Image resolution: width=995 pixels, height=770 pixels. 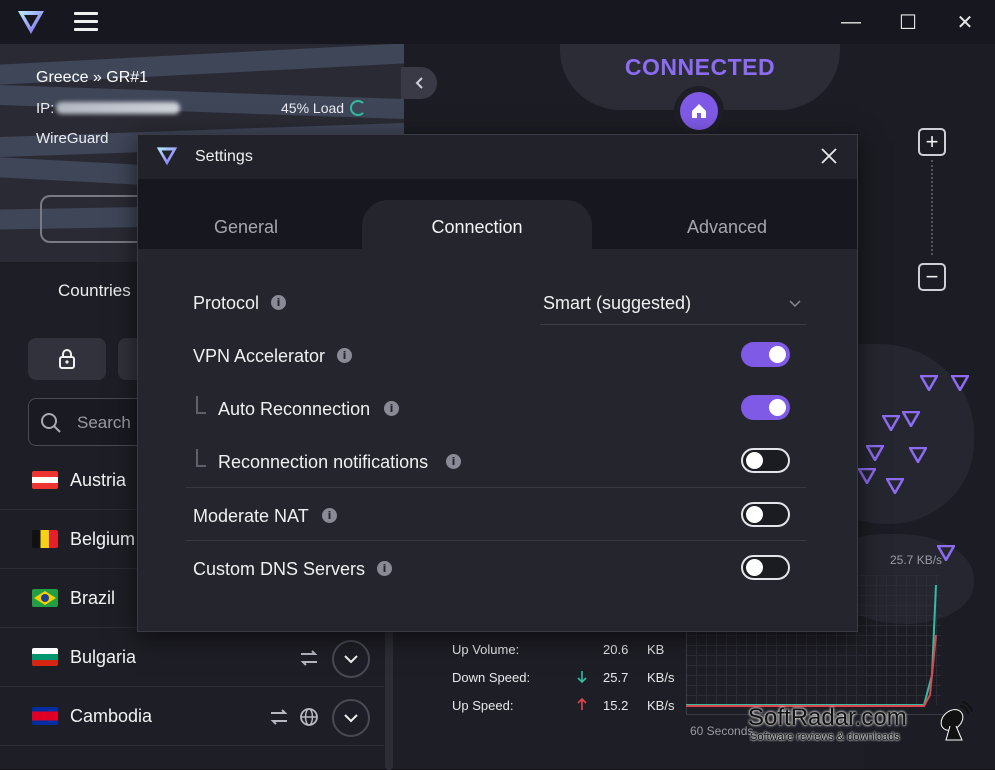 I want to click on zoom-in-button: +, so click(x=932, y=142).